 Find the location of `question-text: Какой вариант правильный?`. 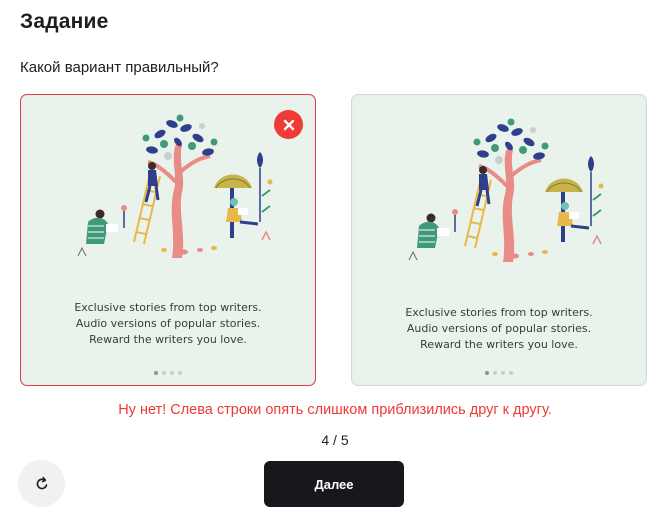

question-text: Какой вариант правильный? is located at coordinates (119, 67).